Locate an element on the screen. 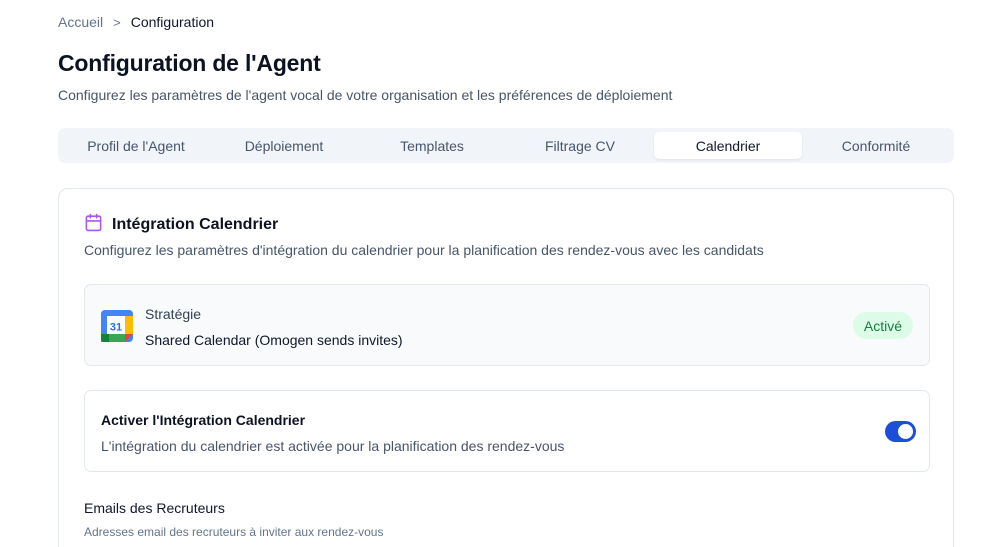 Image resolution: width=1007 pixels, height=547 pixels. tab-agent-profile: Profil de l'Agent is located at coordinates (136, 145).